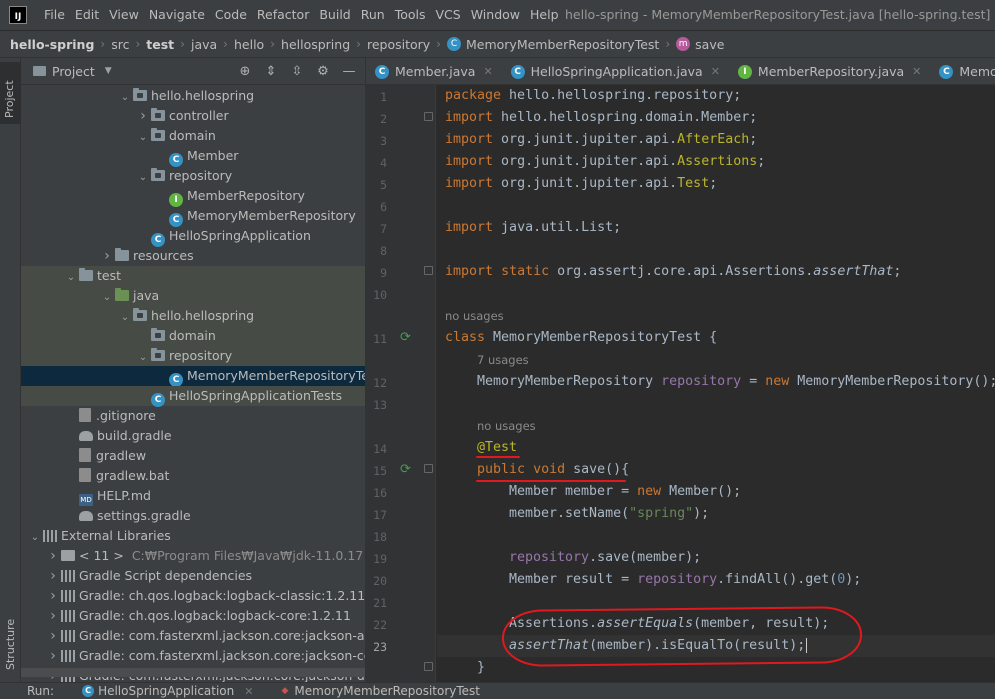  Describe the element at coordinates (193, 297) in the screenshot. I see `tree-item: ⌄ java` at that location.